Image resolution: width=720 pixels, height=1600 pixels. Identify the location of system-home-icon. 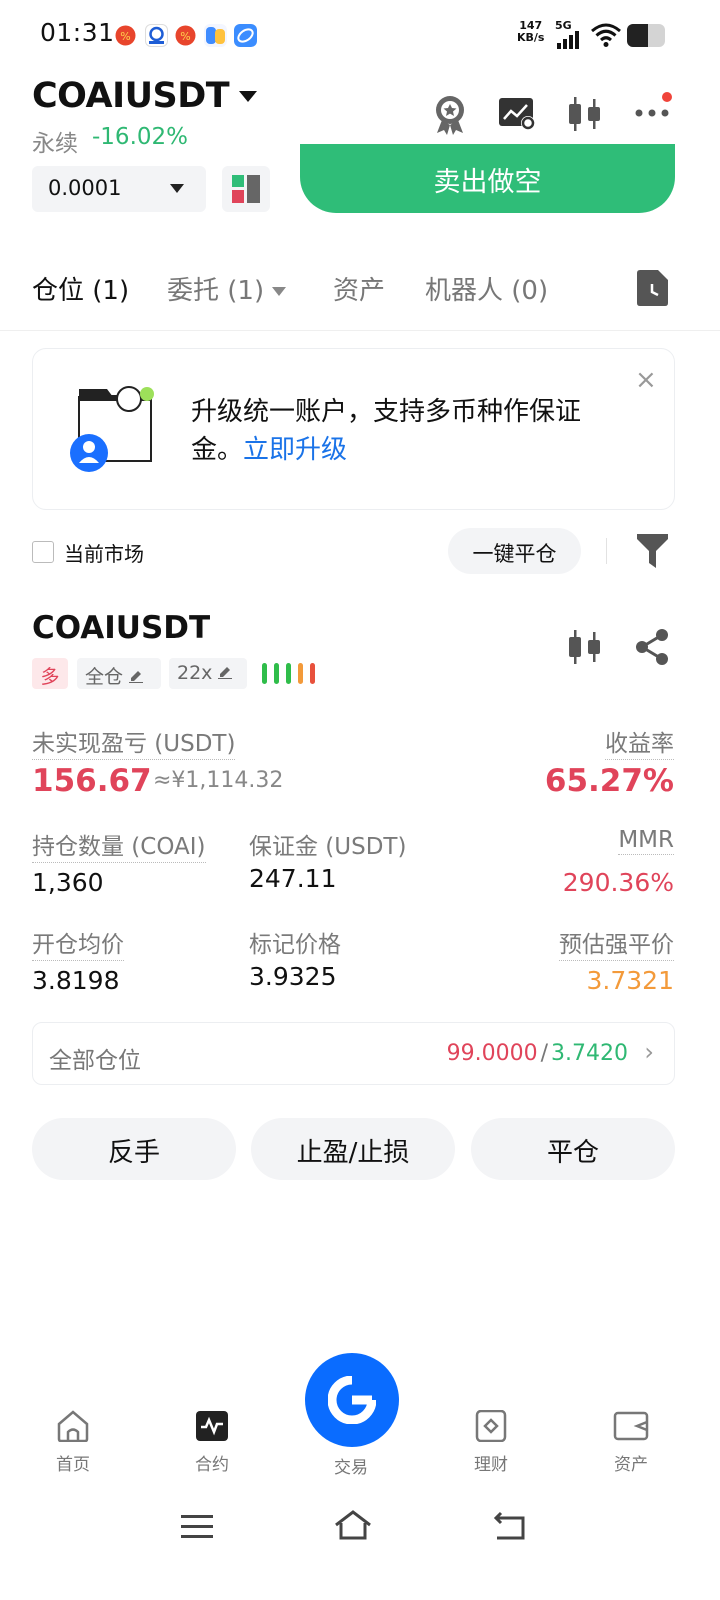
(353, 1525).